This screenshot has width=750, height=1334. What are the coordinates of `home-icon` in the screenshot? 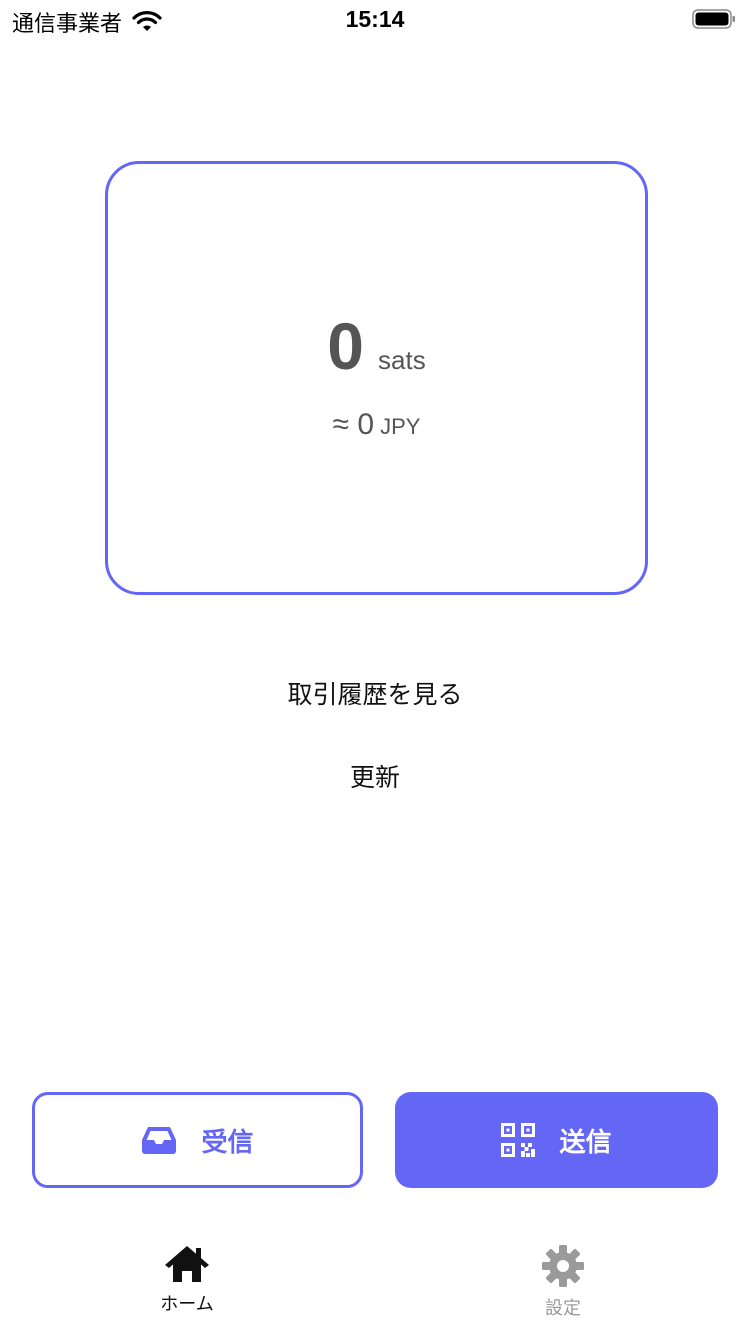 It's located at (187, 1264).